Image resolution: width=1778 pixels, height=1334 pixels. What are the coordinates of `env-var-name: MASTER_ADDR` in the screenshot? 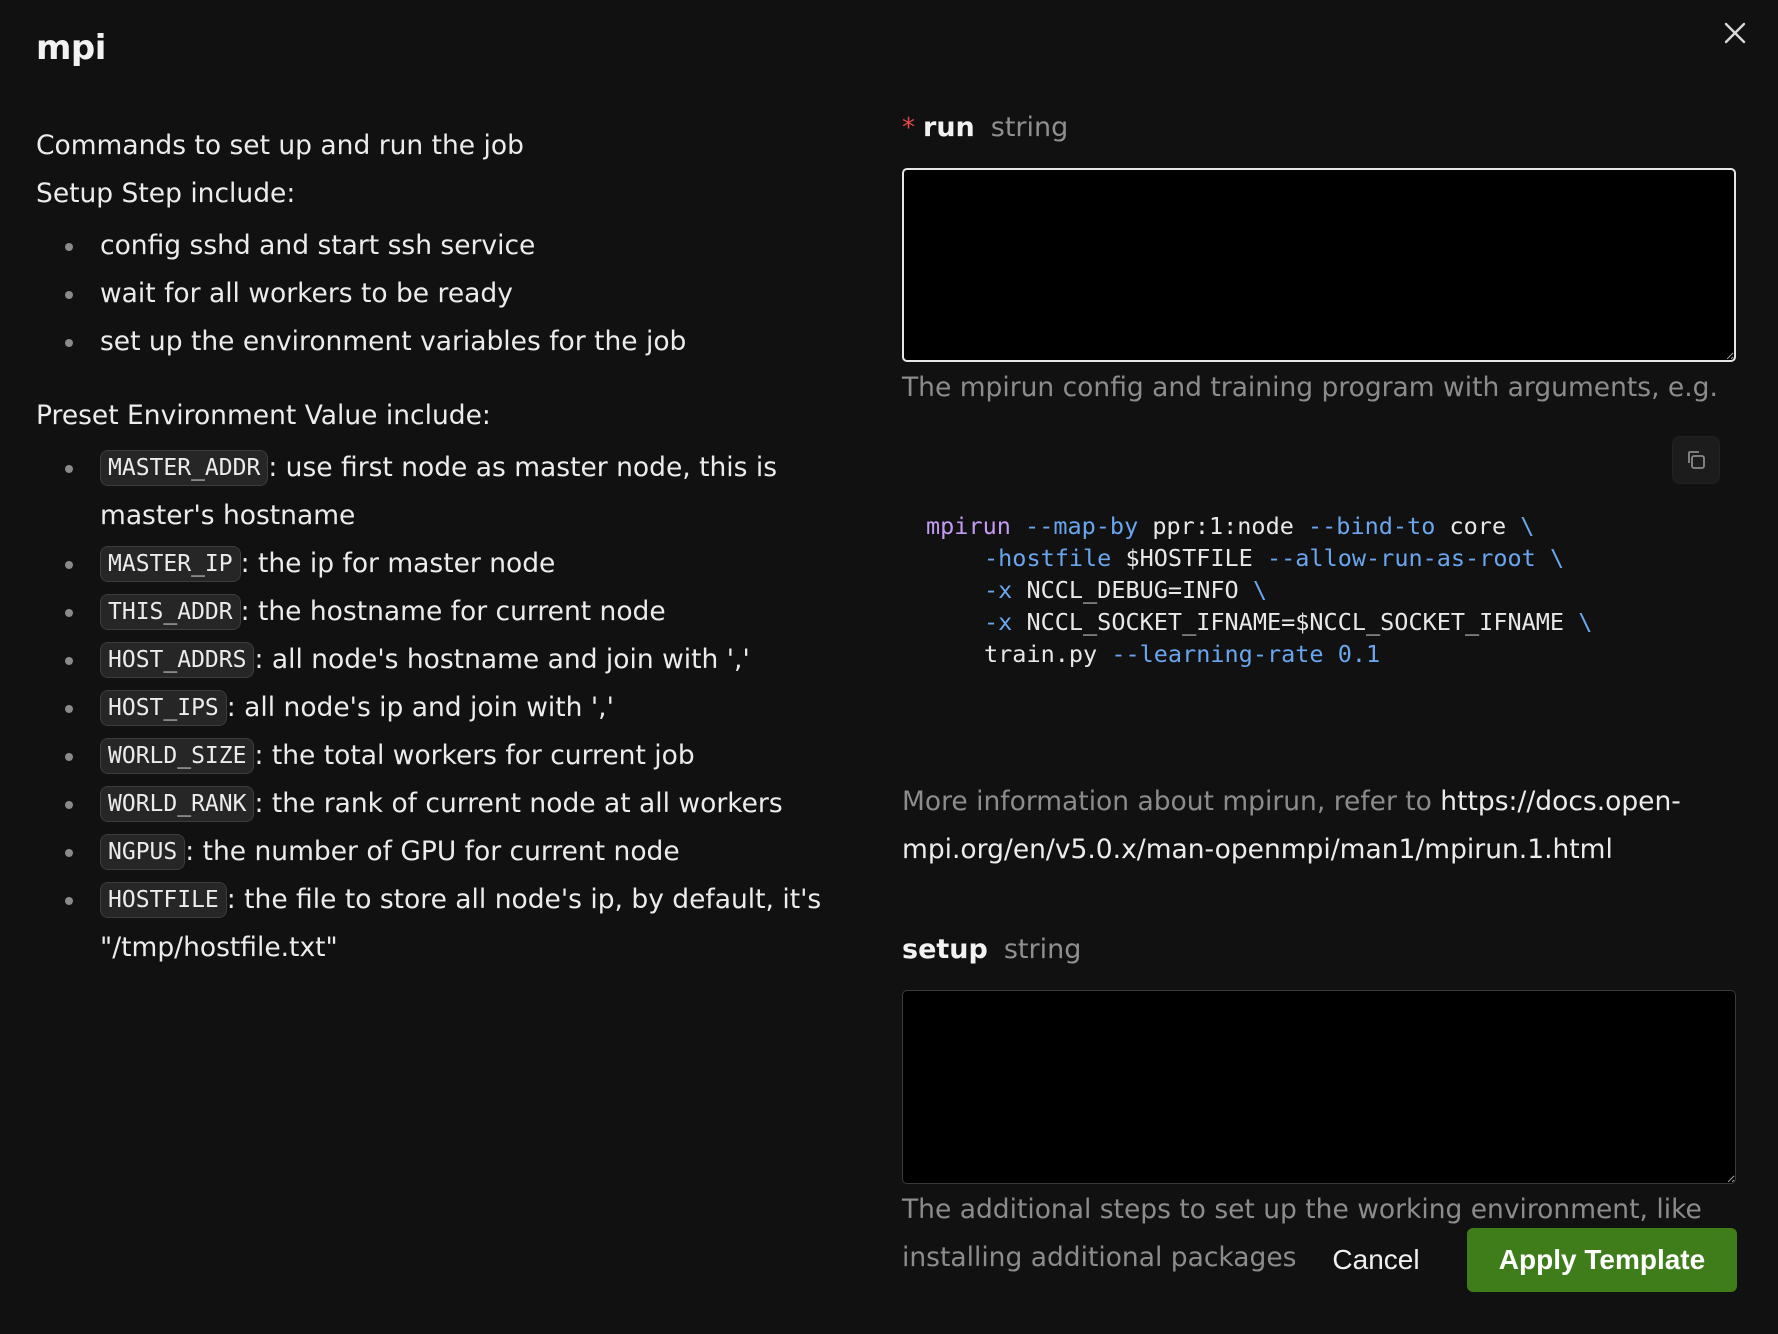 It's located at (184, 468).